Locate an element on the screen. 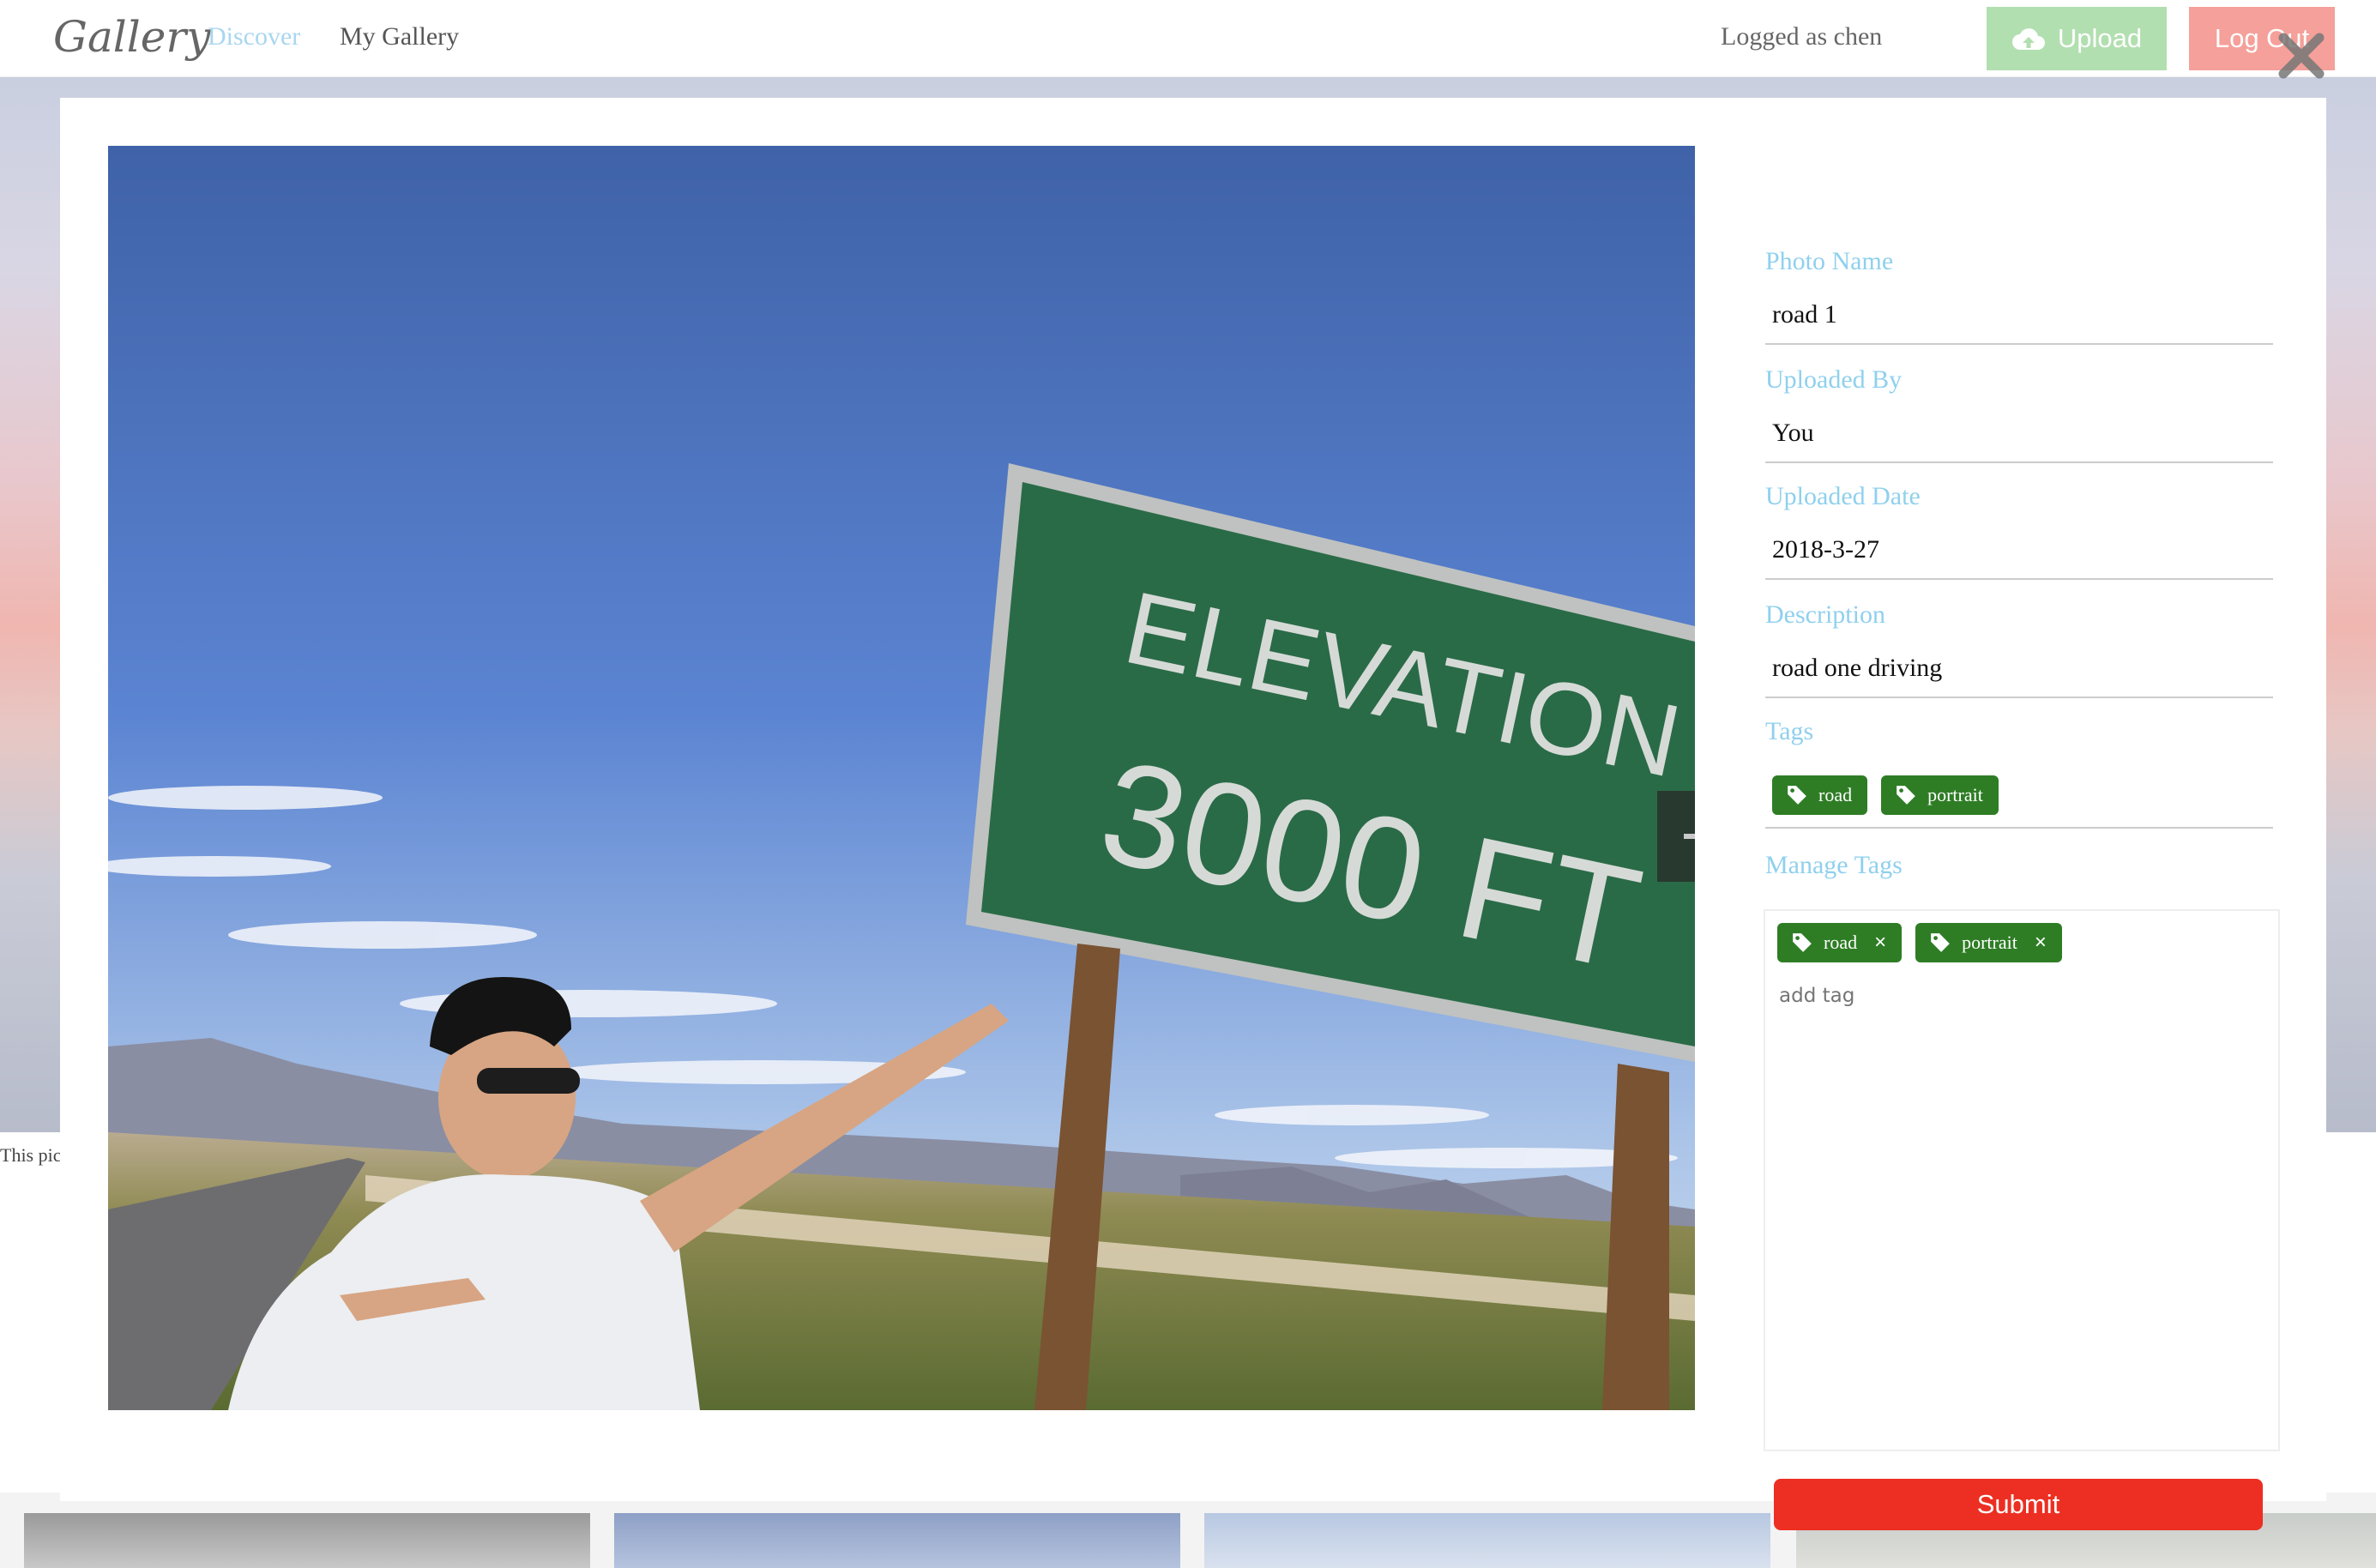 This screenshot has height=1568, width=2376. description-value: road one driving is located at coordinates (2019, 676).